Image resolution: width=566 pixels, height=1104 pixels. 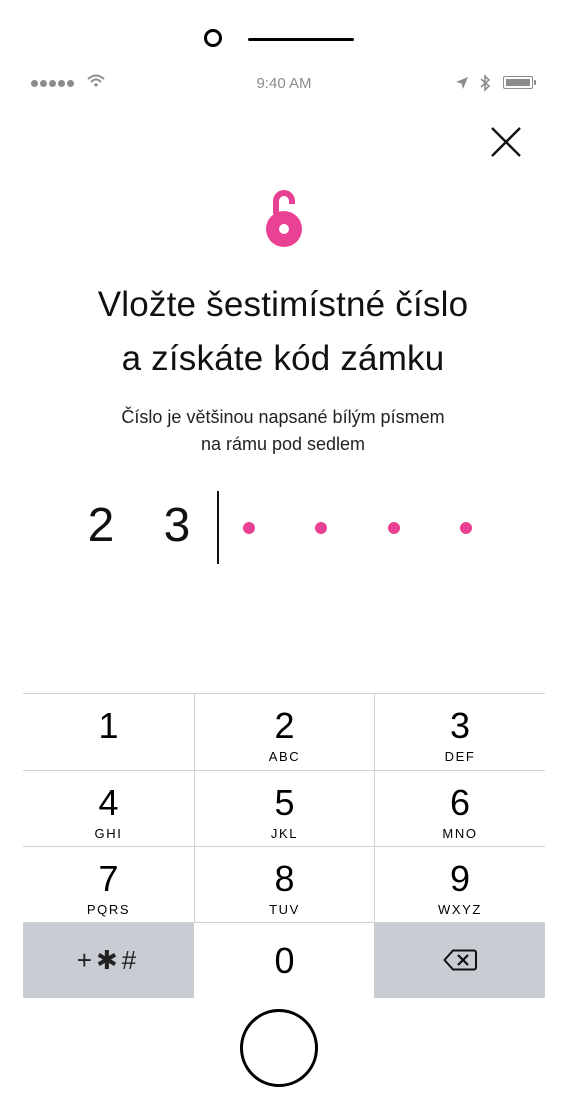 I want to click on subtitle-line-1: Číslo je většinou napsané bílým písmem, so click(x=283, y=417).